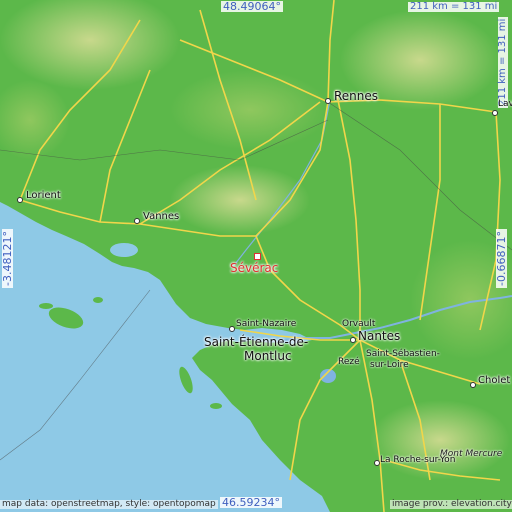  What do you see at coordinates (328, 101) in the screenshot?
I see `city-marker-rennes` at bounding box center [328, 101].